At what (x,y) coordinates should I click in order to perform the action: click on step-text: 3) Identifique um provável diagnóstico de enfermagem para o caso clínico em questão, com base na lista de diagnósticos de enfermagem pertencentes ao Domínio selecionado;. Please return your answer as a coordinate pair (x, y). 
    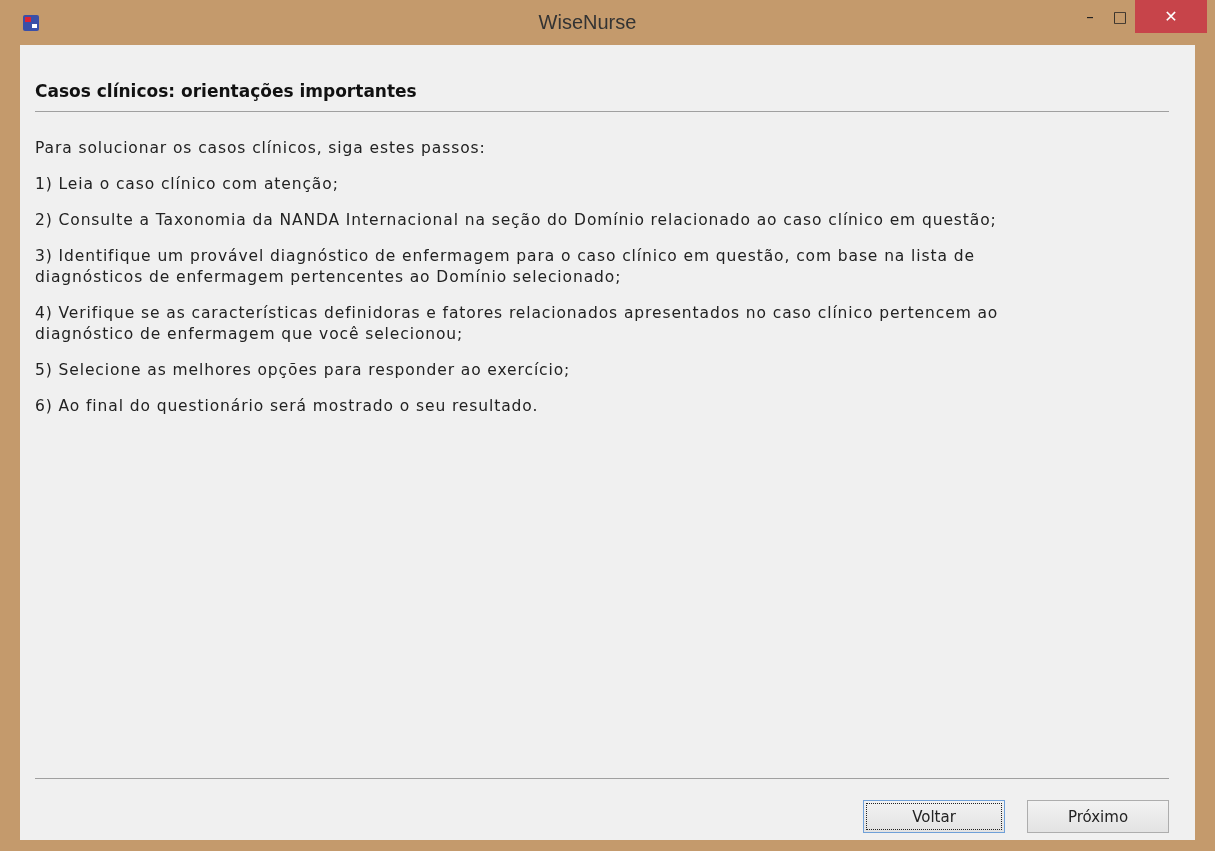
    Looking at the image, I should click on (505, 267).